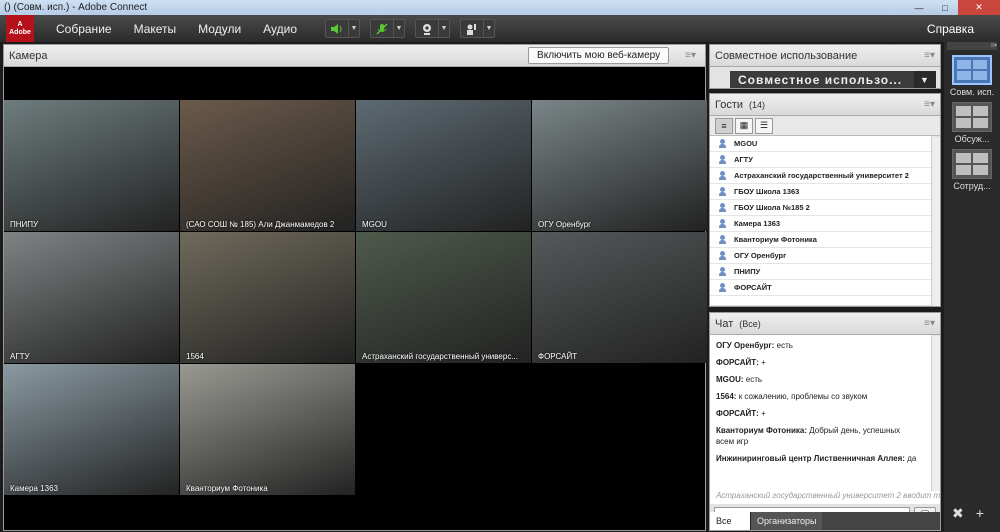 Image resolution: width=1000 pixels, height=532 pixels. What do you see at coordinates (757, 104) in the screenshot?
I see `guest-count: (14)` at bounding box center [757, 104].